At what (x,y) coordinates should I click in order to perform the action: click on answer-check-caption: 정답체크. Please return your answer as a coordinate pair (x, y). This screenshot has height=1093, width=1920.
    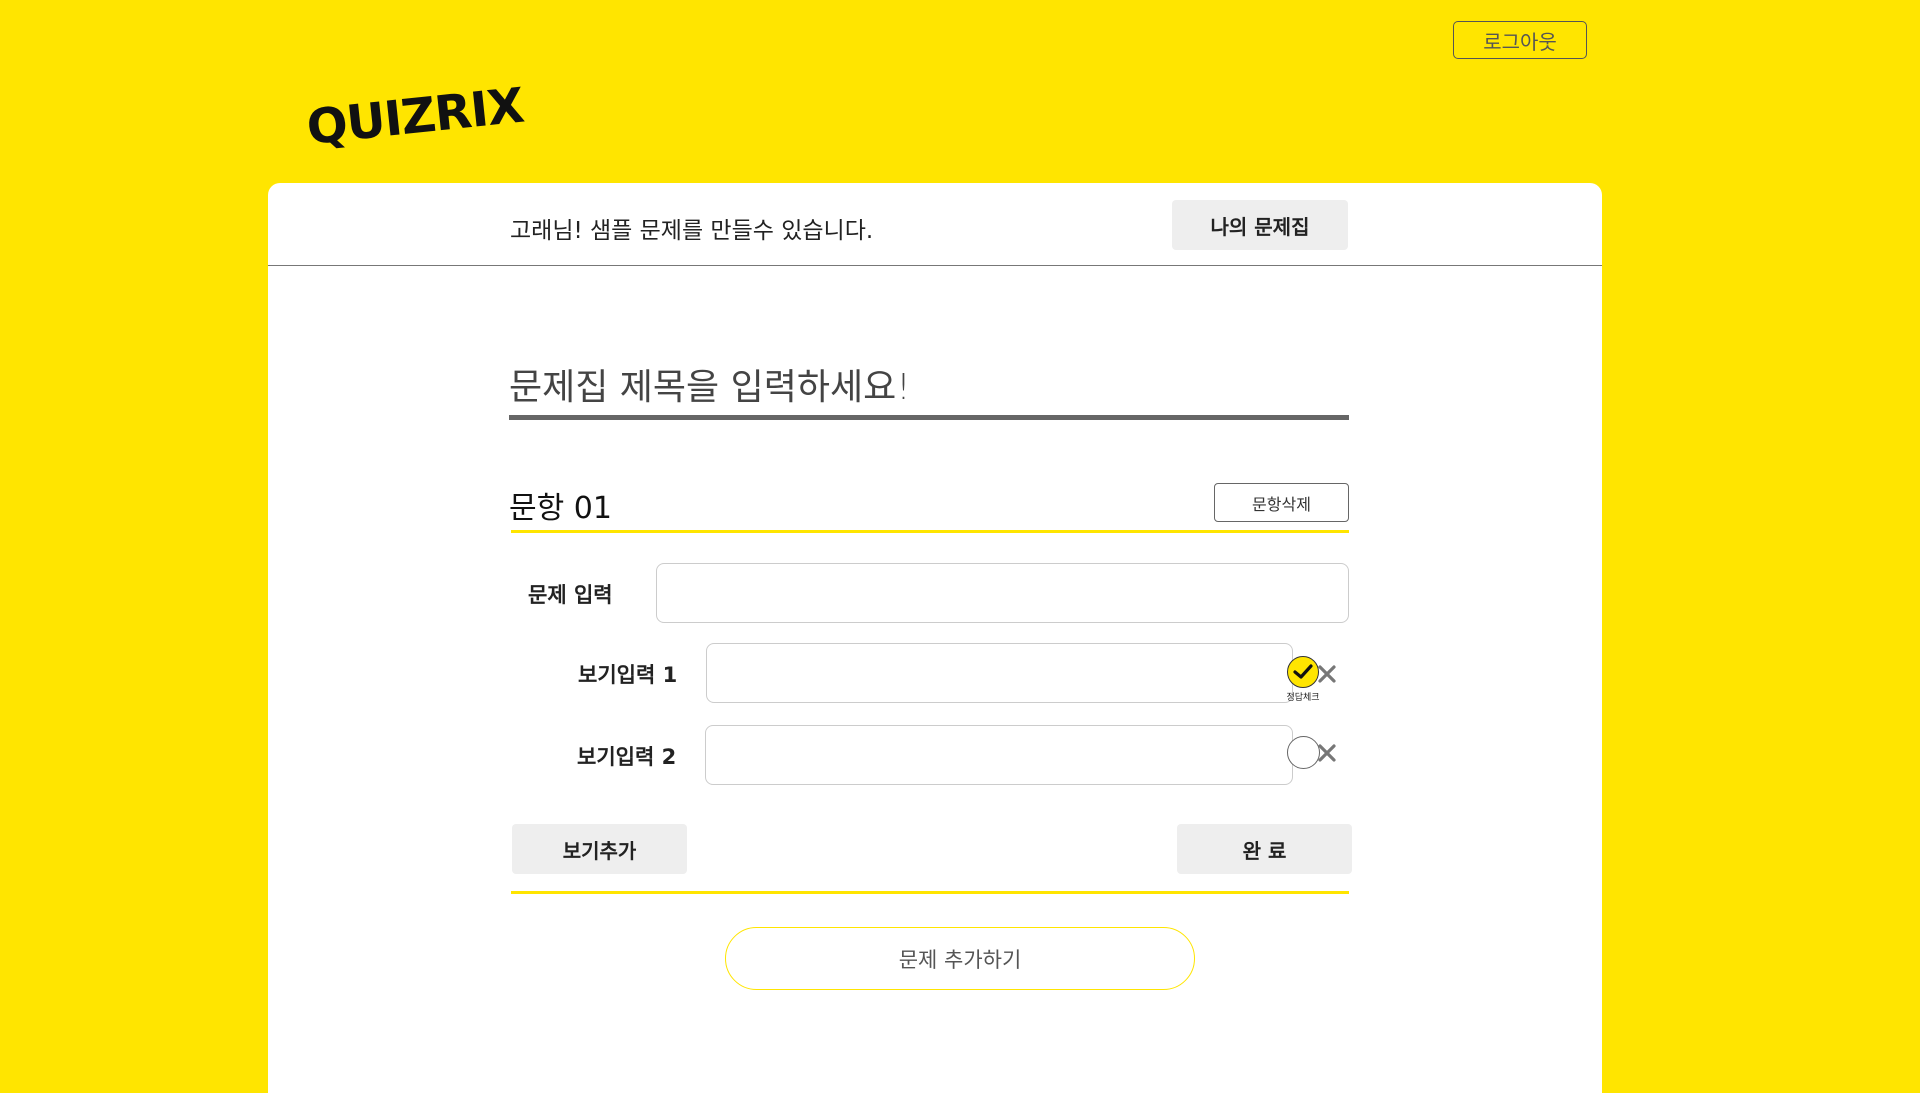
    Looking at the image, I should click on (1303, 698).